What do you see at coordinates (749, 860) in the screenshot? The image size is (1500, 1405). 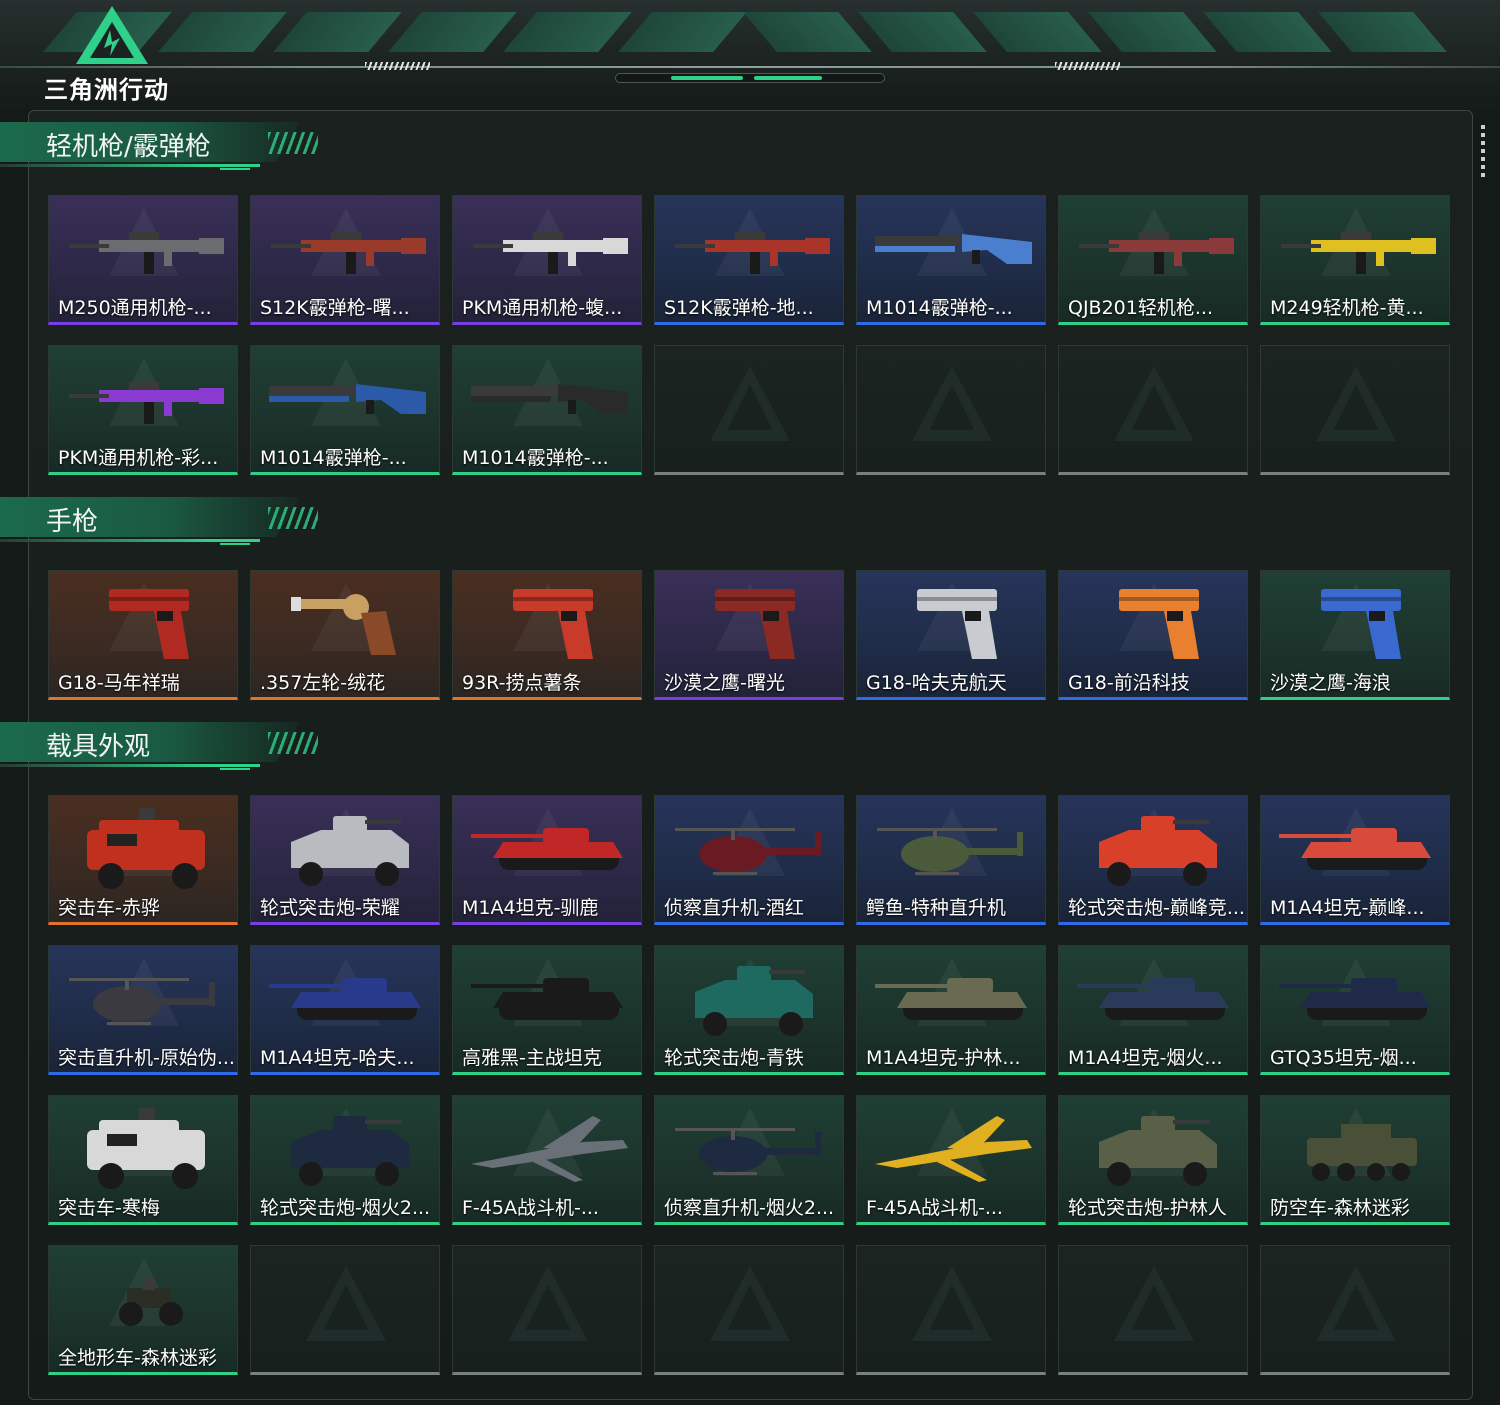 I see `item-card: 侦察直升机-酒红` at bounding box center [749, 860].